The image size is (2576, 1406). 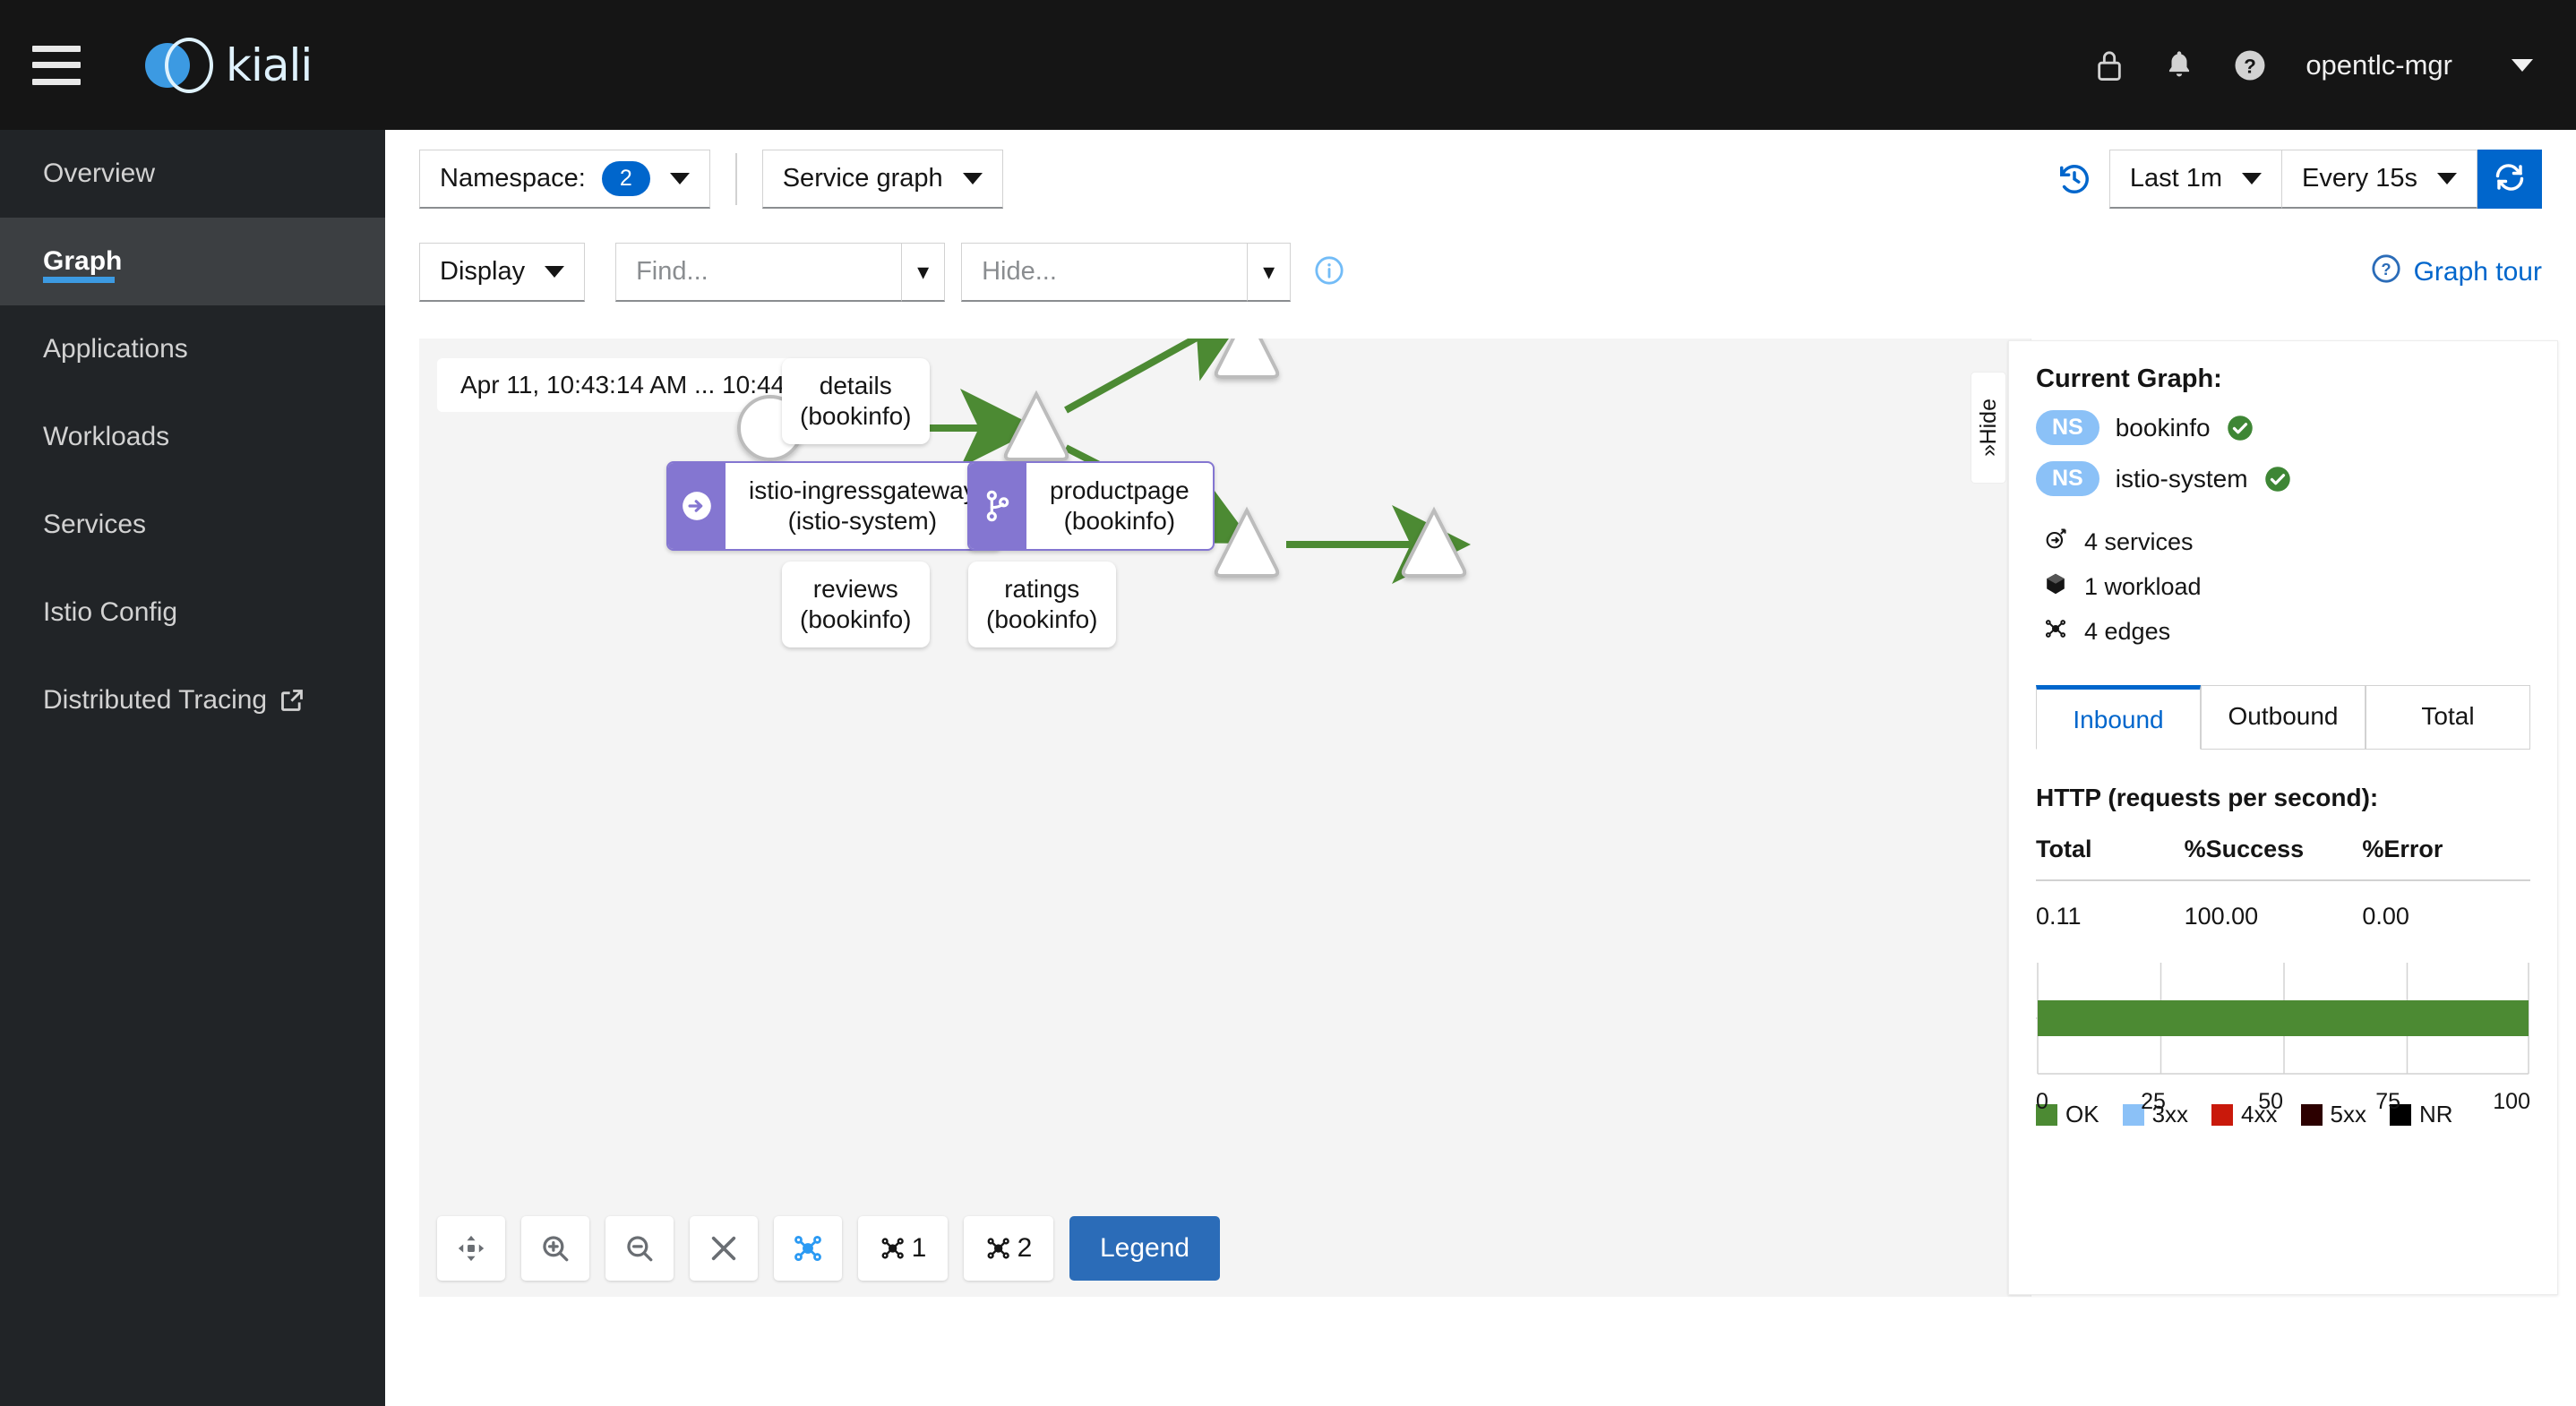 What do you see at coordinates (2110, 858) in the screenshot?
I see `column-header-total: Total` at bounding box center [2110, 858].